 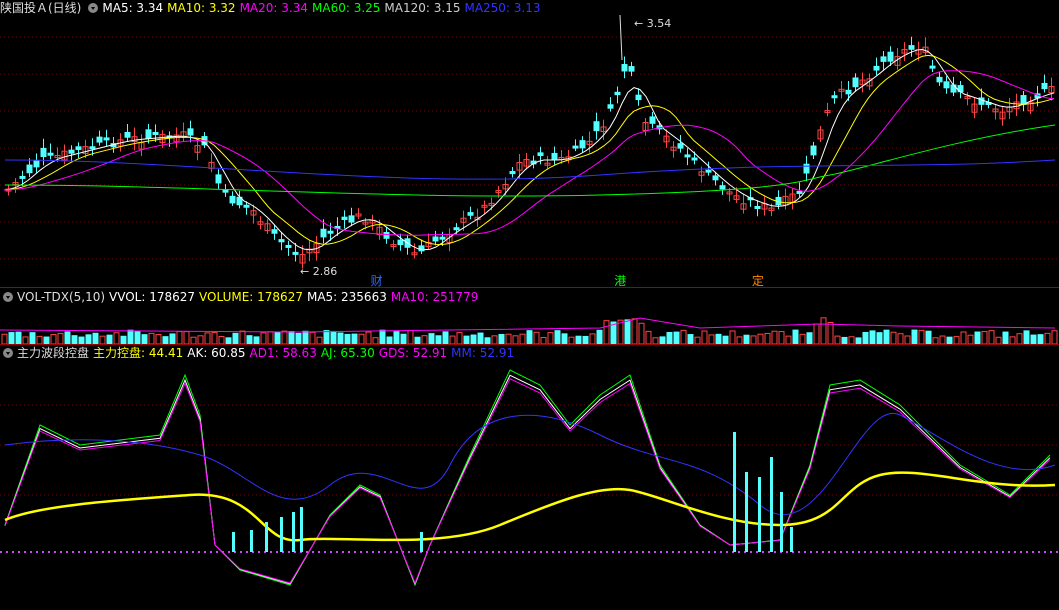 What do you see at coordinates (346, 297) in the screenshot?
I see `legend-item: MA5: 235663` at bounding box center [346, 297].